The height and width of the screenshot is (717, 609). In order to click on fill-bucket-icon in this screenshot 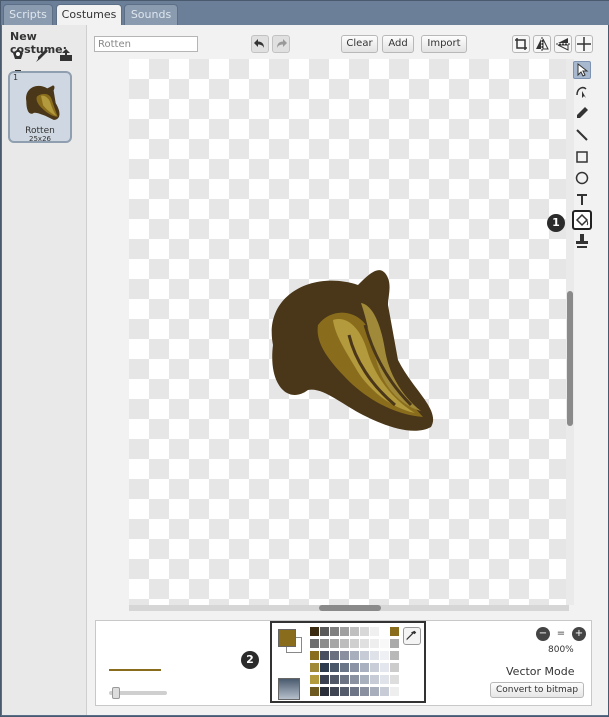, I will do `click(582, 220)`.